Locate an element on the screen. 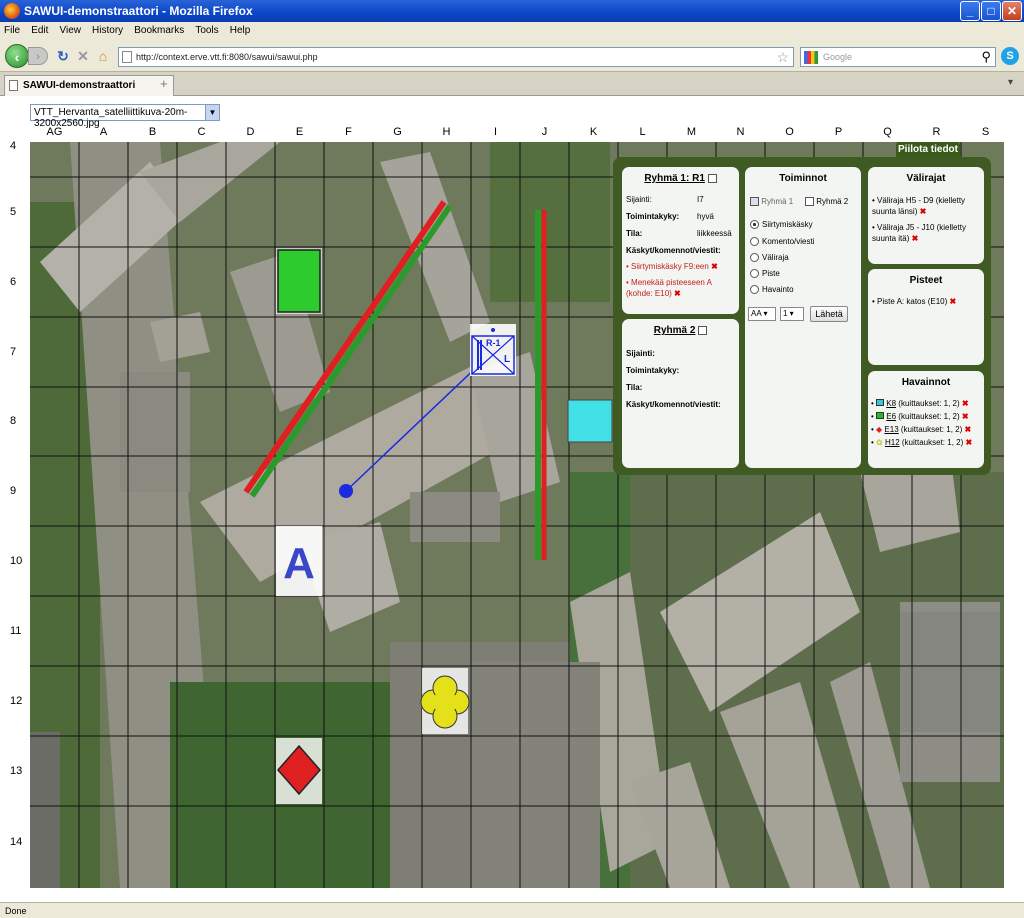  observation-k8-marker is located at coordinates (590, 421).